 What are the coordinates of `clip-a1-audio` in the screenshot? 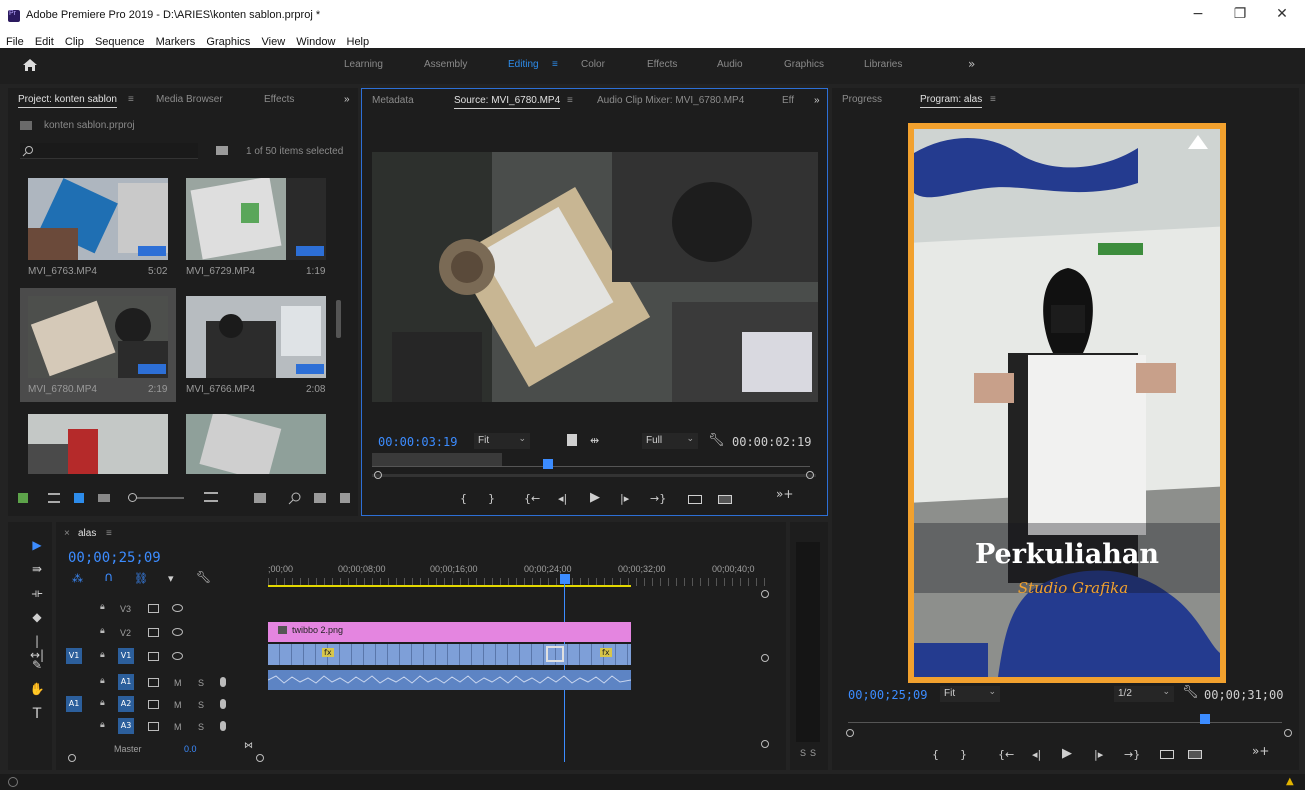 It's located at (449, 680).